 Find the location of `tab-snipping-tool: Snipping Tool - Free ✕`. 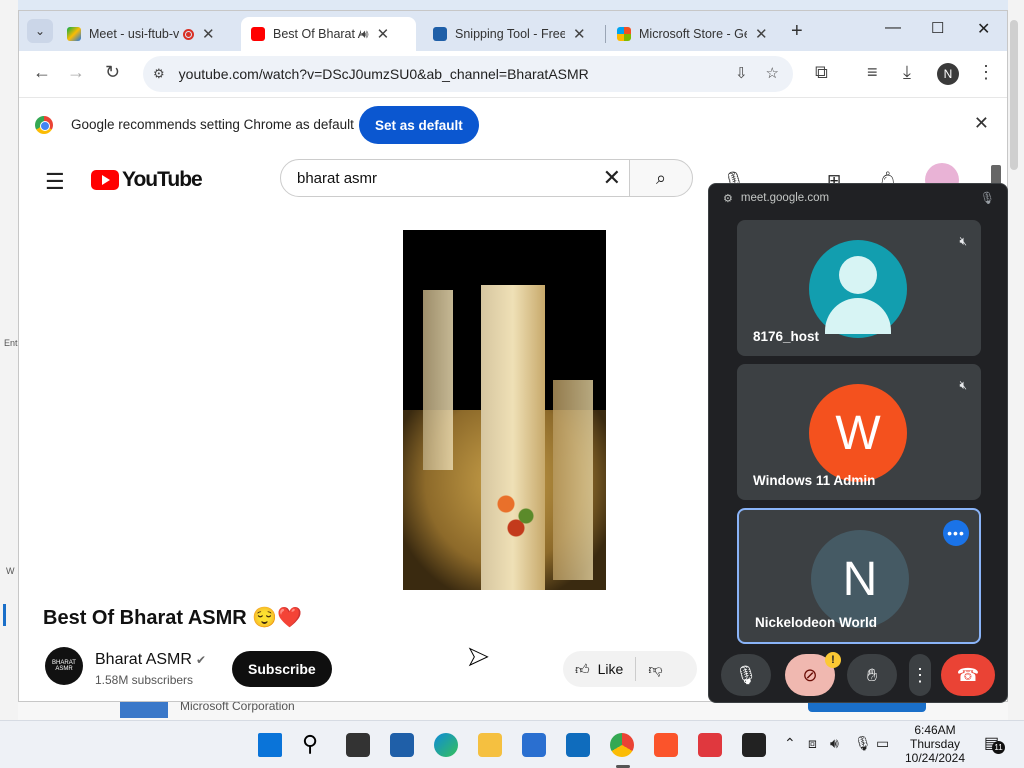

tab-snipping-tool: Snipping Tool - Free ✕ is located at coordinates (512, 34).